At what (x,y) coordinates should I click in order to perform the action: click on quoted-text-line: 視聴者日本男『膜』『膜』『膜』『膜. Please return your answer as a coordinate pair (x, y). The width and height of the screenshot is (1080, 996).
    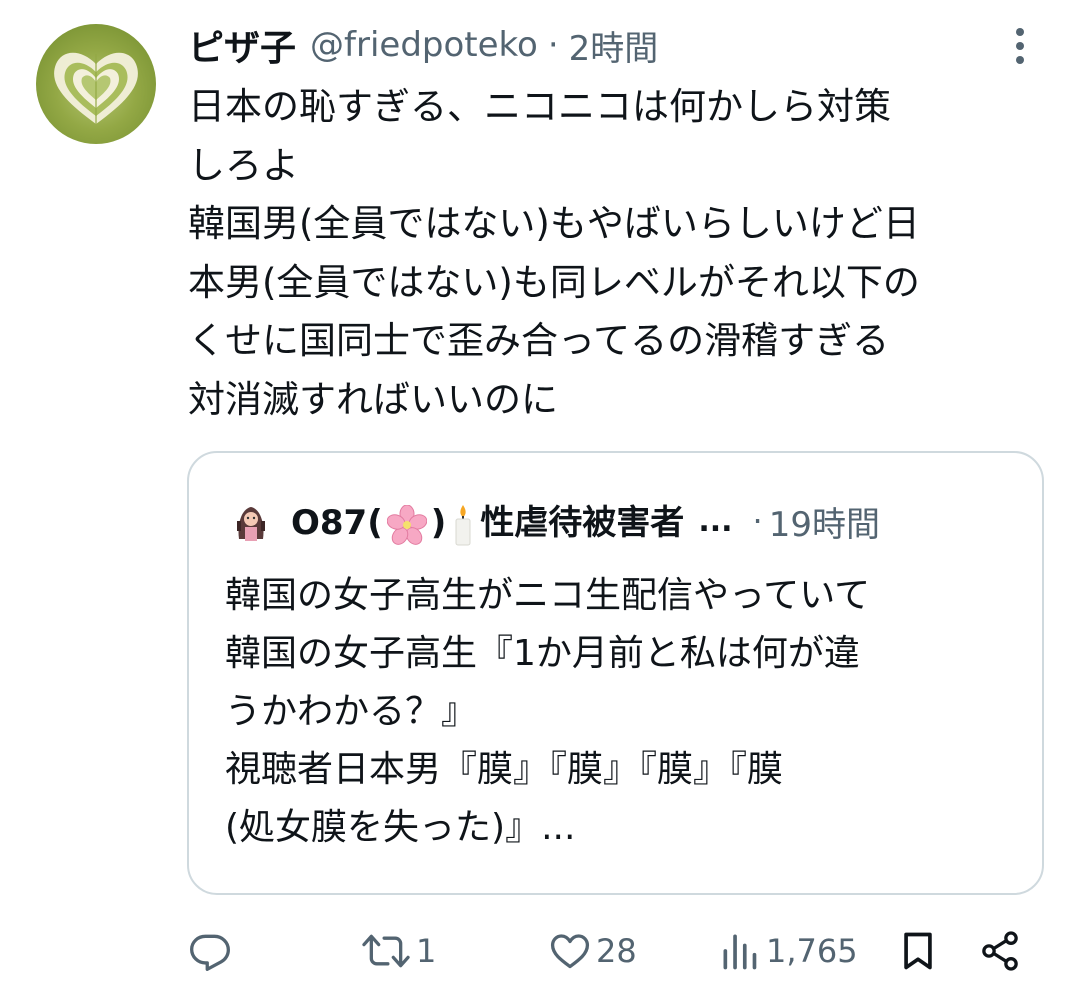
    Looking at the image, I should click on (504, 769).